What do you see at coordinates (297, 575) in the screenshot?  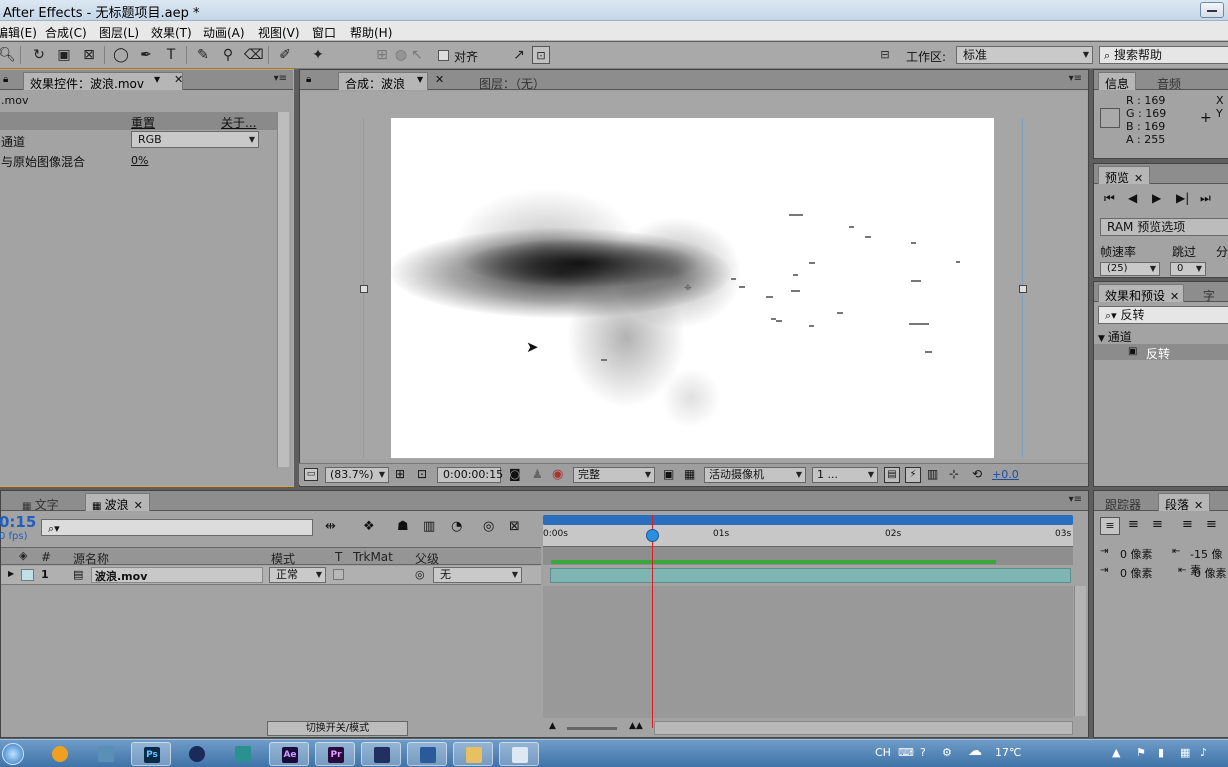 I see `mode-select: 正常` at bounding box center [297, 575].